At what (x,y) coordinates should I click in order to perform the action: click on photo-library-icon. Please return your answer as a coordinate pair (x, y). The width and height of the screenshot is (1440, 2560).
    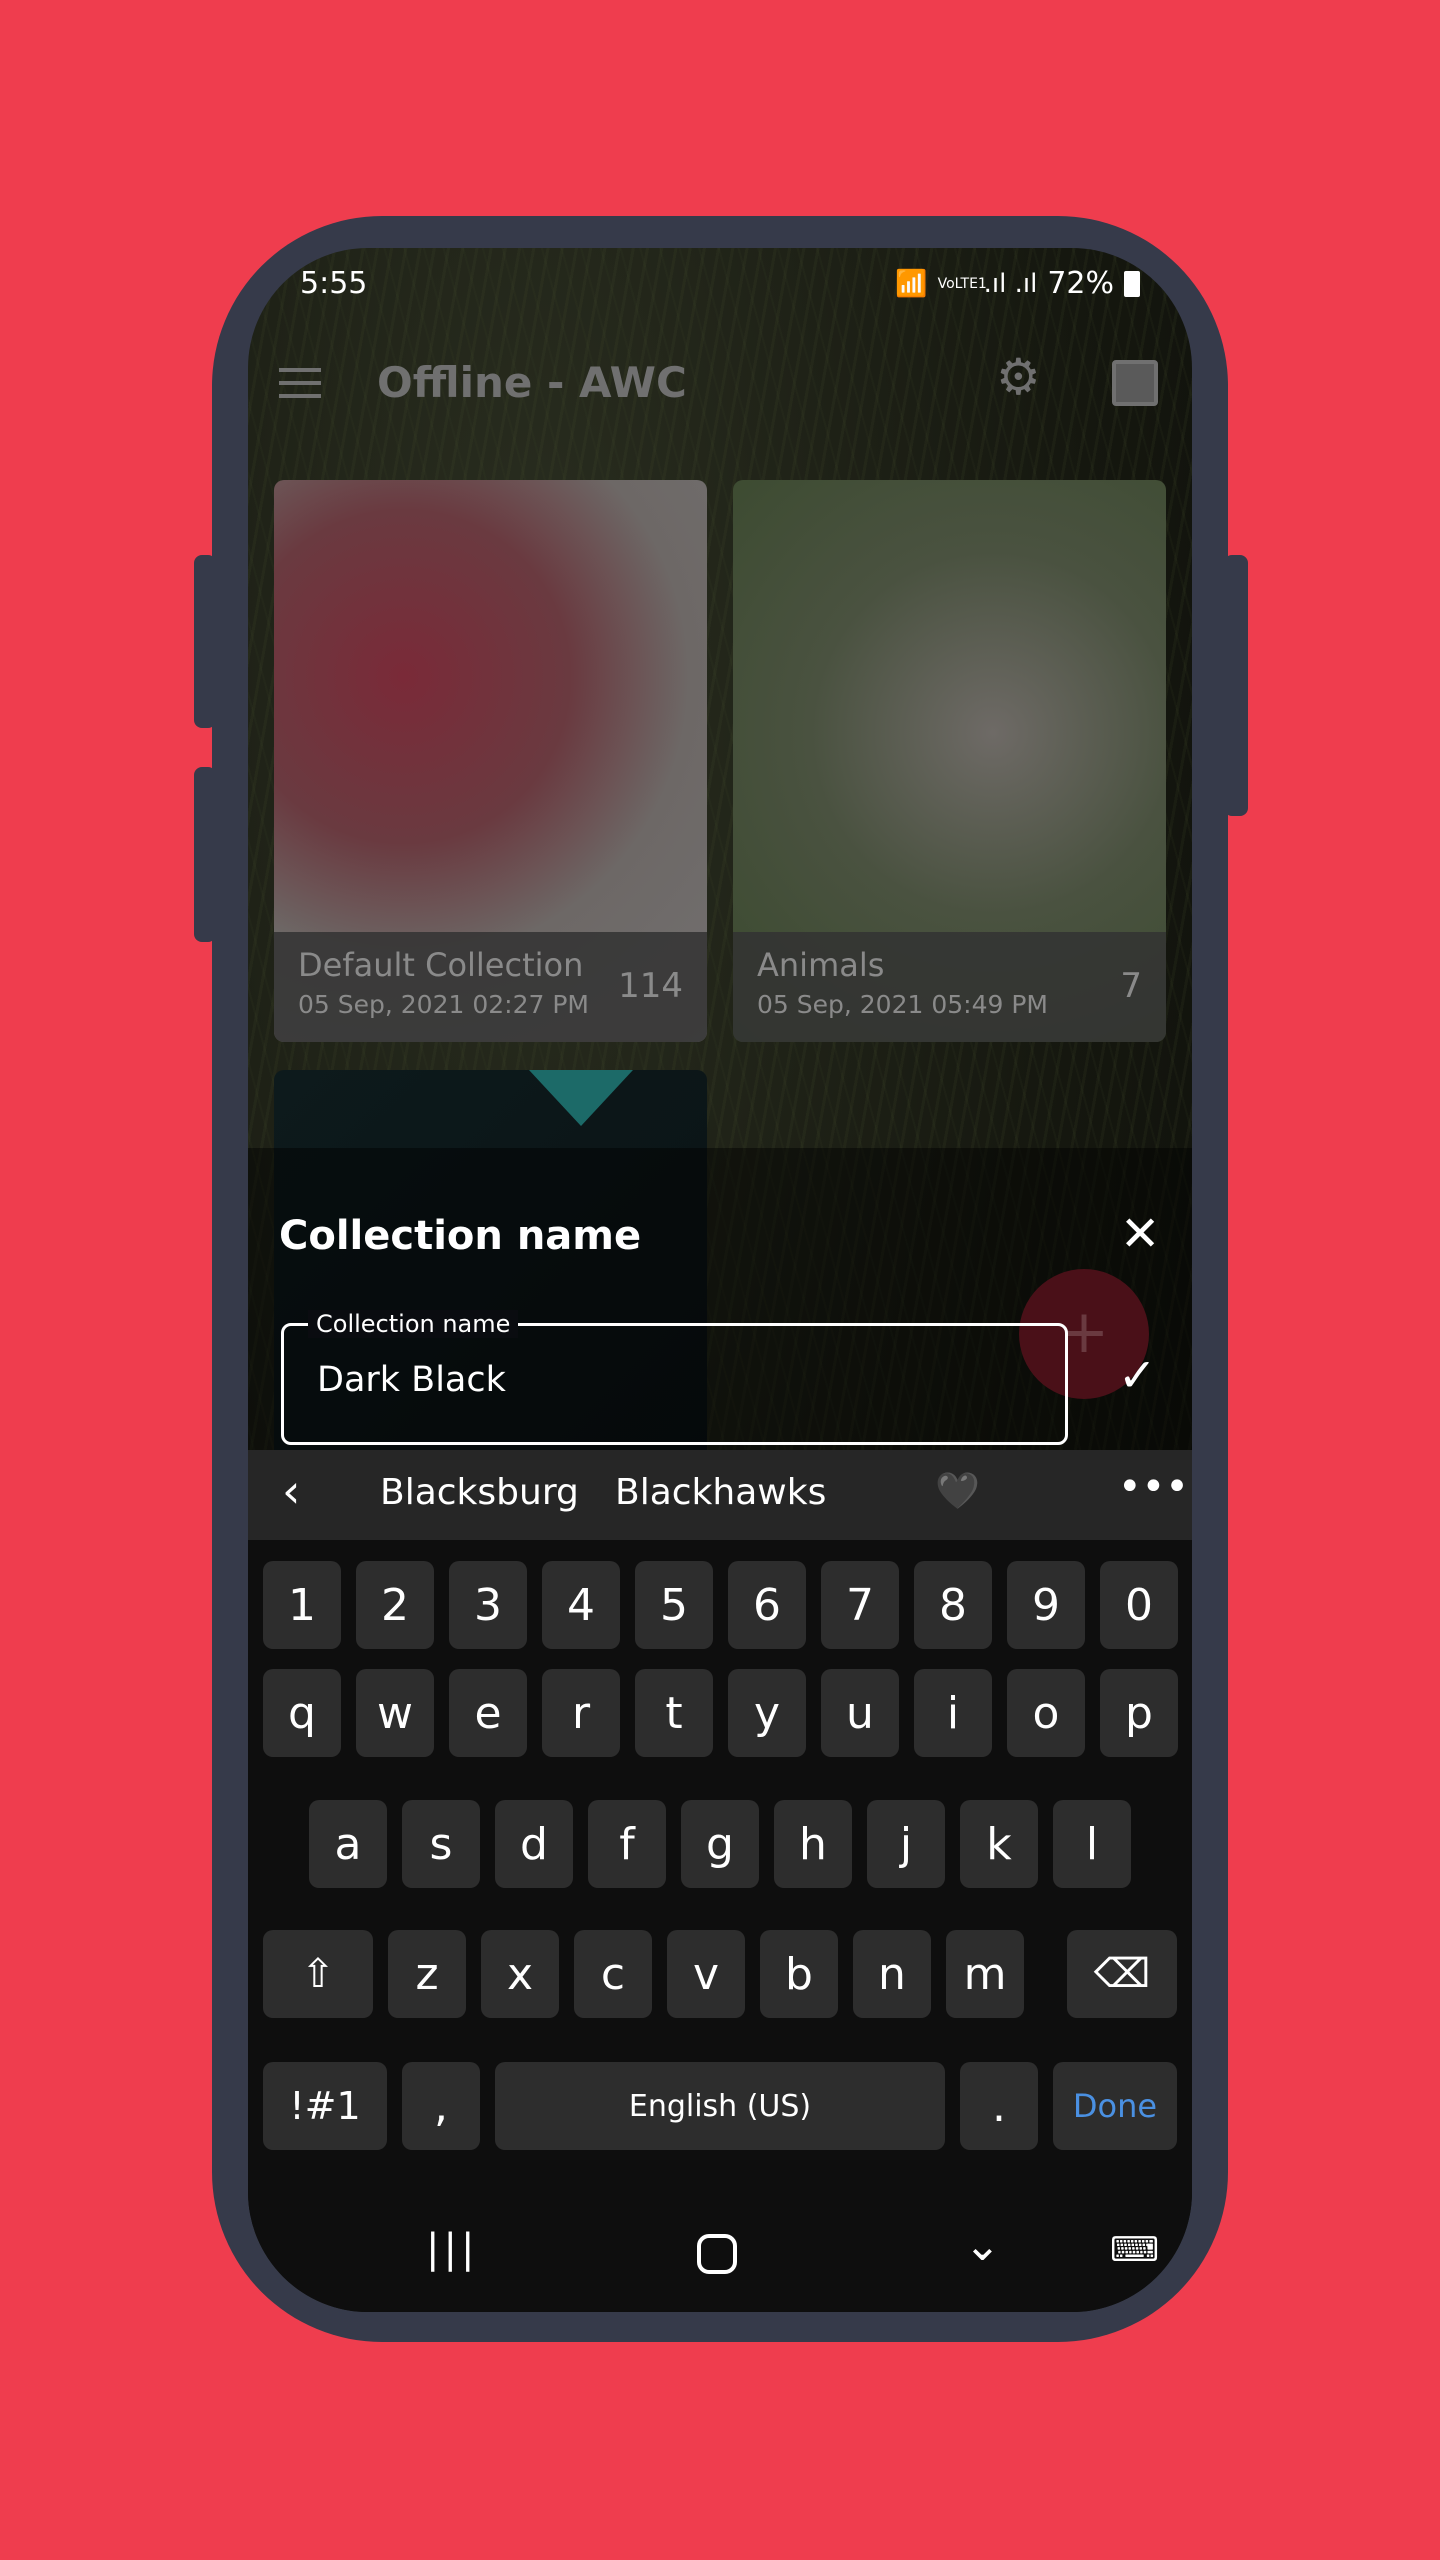
    Looking at the image, I should click on (1135, 383).